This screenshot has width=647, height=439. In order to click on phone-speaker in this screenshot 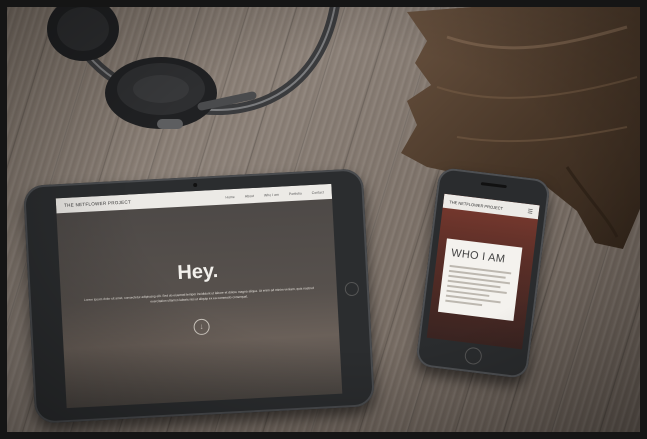, I will do `click(493, 185)`.